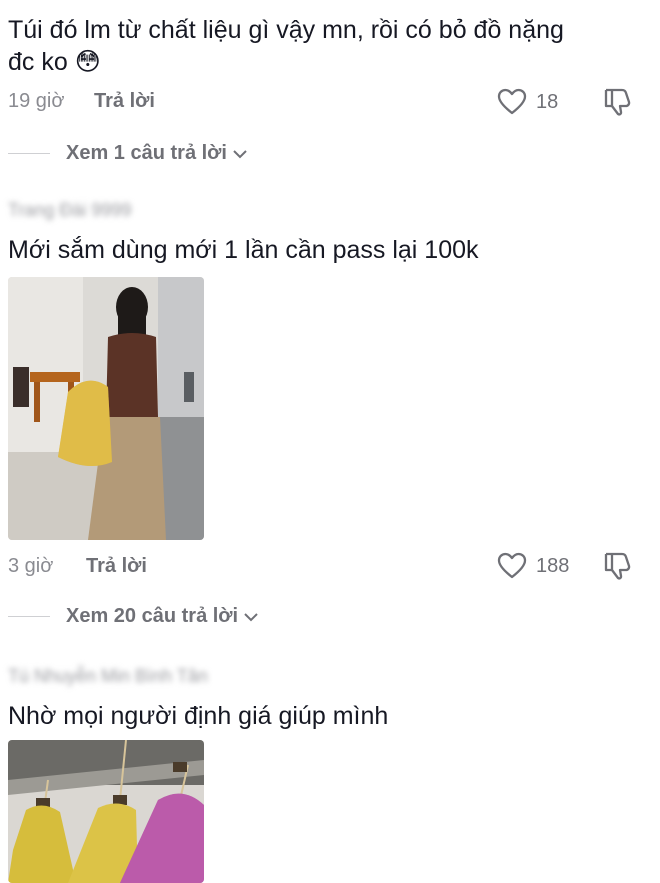  I want to click on comment-1-text-line2-label: đc ko, so click(38, 62).